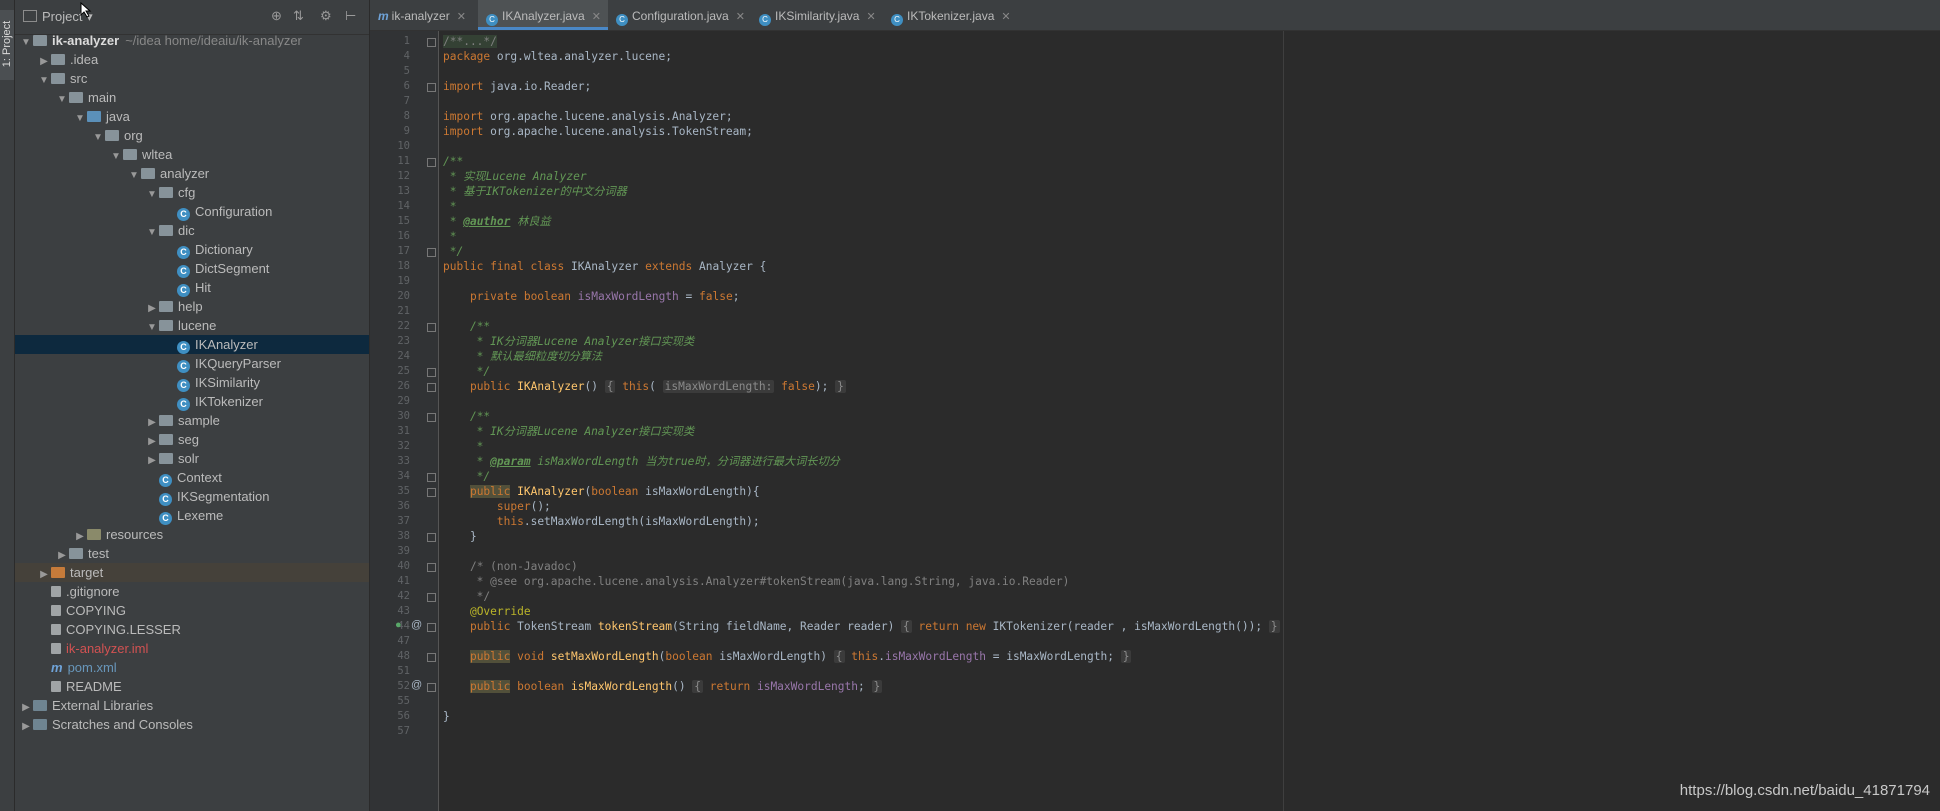 Image resolution: width=1940 pixels, height=811 pixels. I want to click on tree-node-src: ▼ src, so click(192, 78).